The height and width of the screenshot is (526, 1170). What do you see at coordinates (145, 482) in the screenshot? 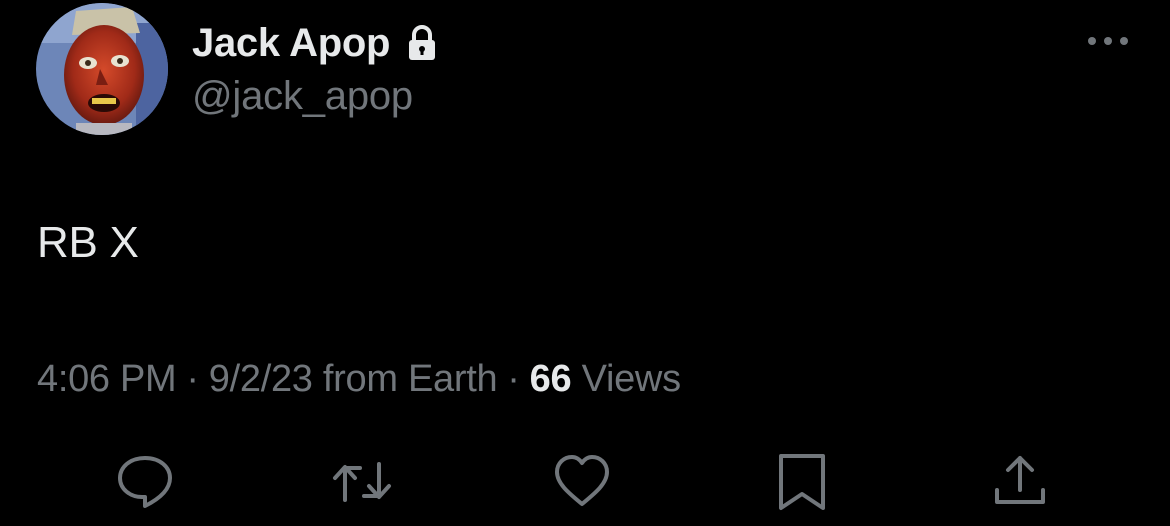
I see `reply-icon` at bounding box center [145, 482].